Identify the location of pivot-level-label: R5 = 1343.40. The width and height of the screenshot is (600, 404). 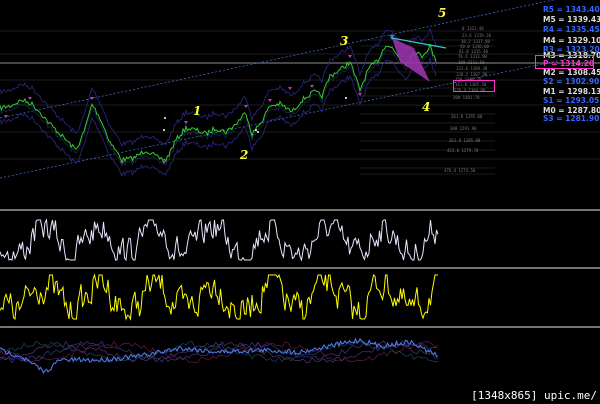
(571, 9).